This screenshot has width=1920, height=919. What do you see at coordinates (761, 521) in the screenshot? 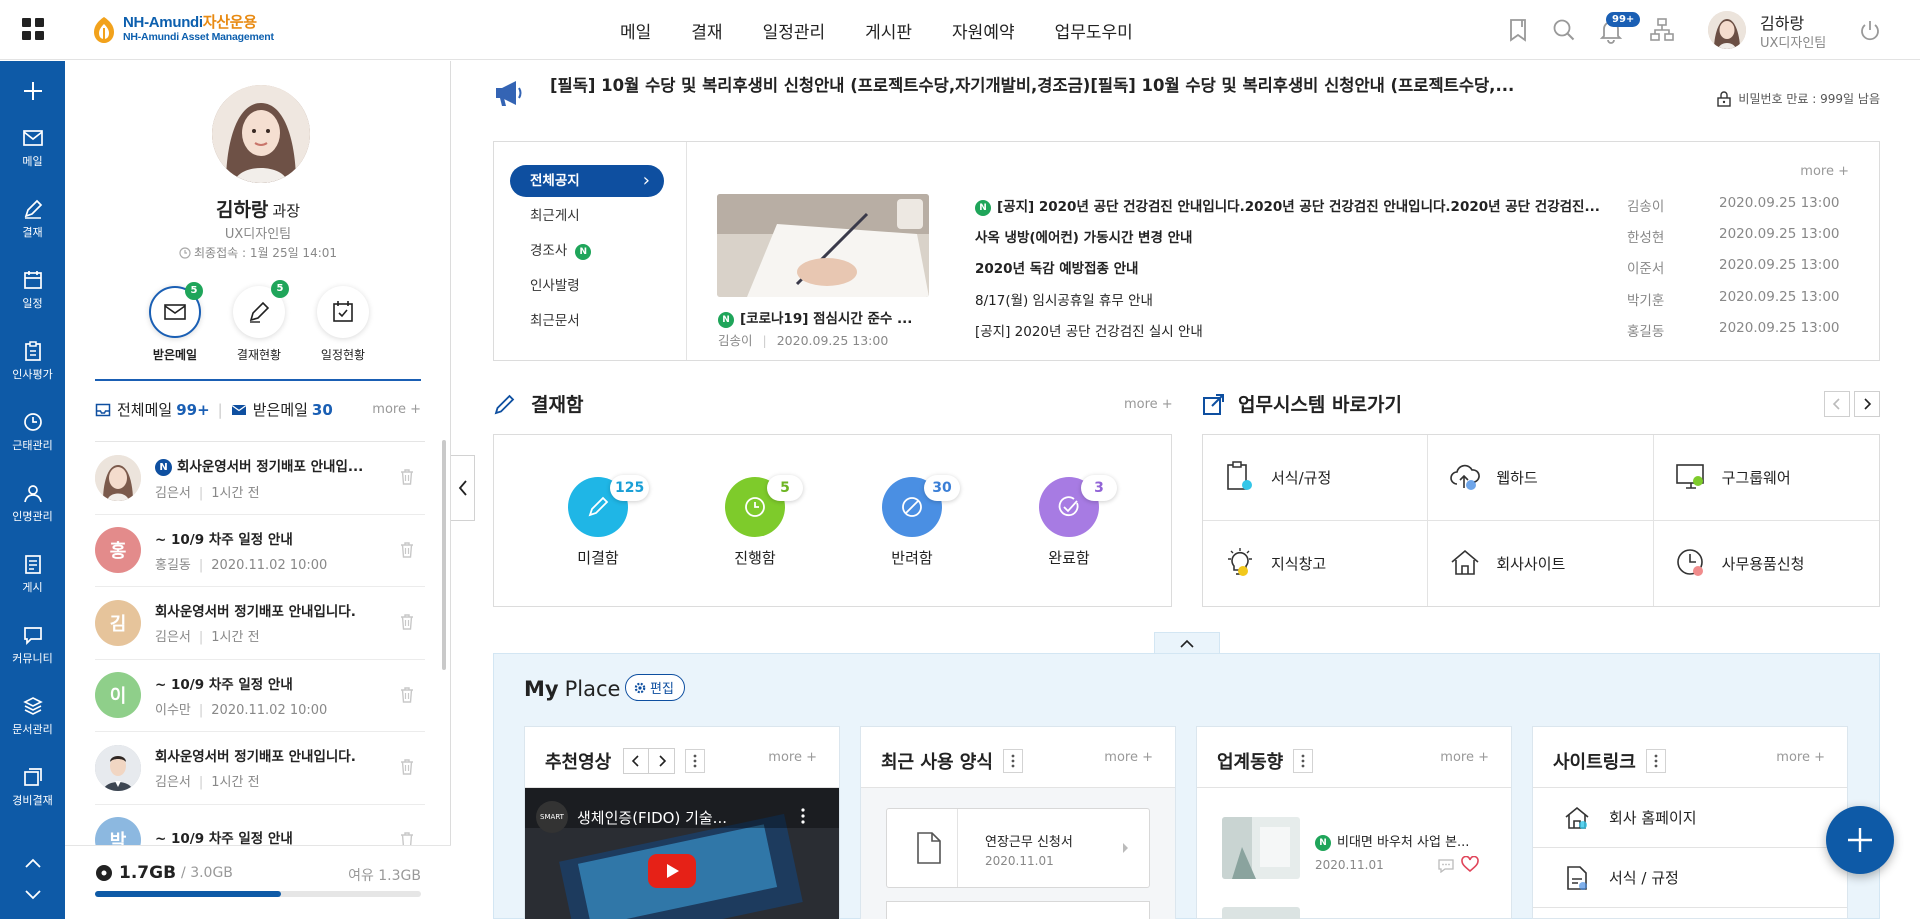
I see `approval-in-progress: 5 진행함` at bounding box center [761, 521].